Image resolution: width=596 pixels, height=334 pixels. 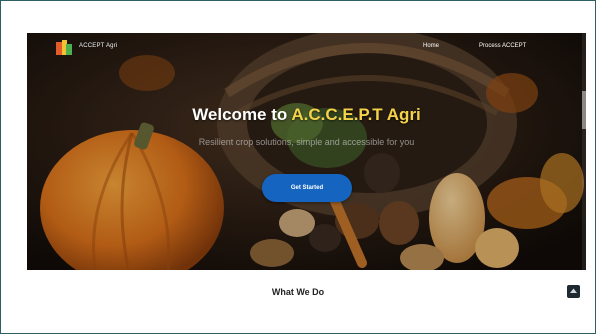 What do you see at coordinates (584, 151) in the screenshot?
I see `scrollbar-track` at bounding box center [584, 151].